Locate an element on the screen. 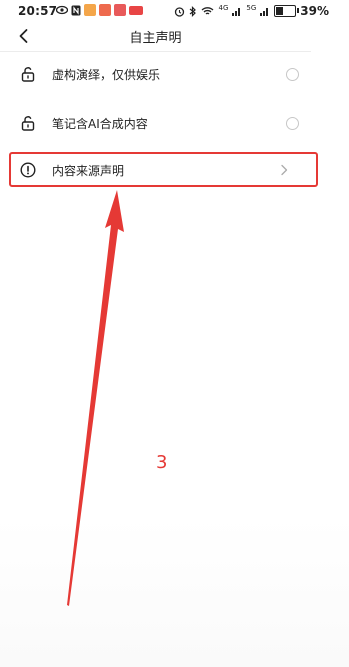 The width and height of the screenshot is (349, 667). network-4g-label: 4G is located at coordinates (223, 8).